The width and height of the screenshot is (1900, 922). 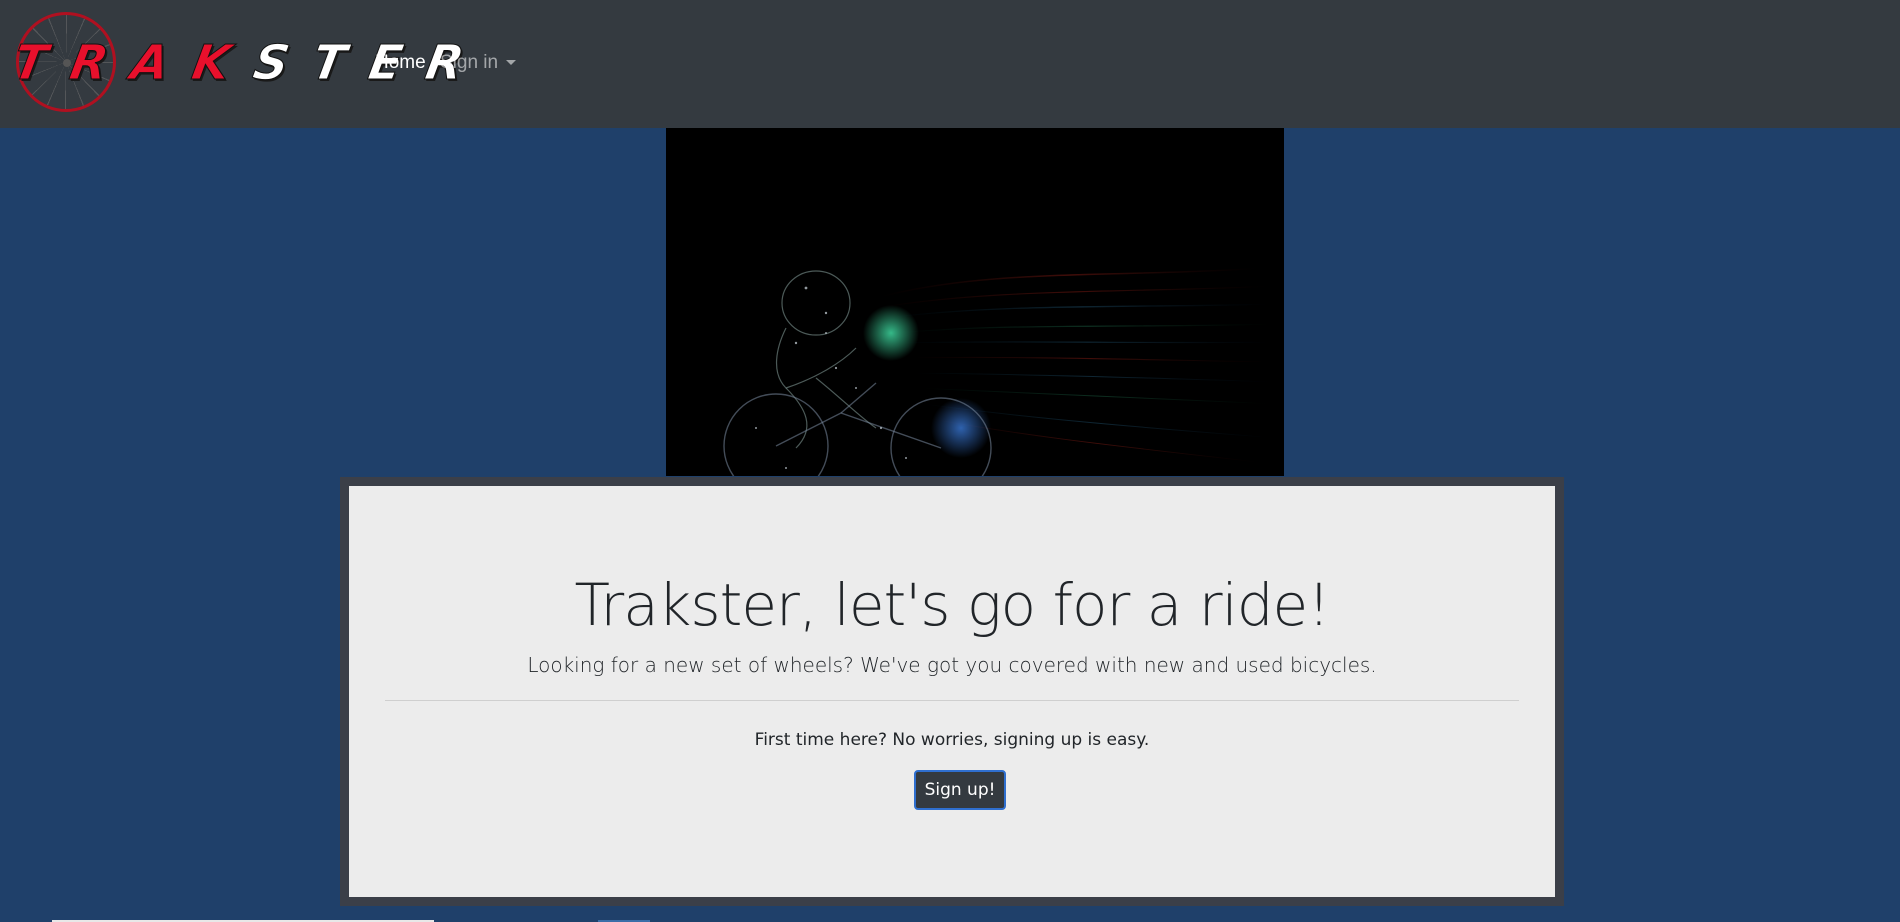 I want to click on signup-button: Sign up!, so click(x=960, y=790).